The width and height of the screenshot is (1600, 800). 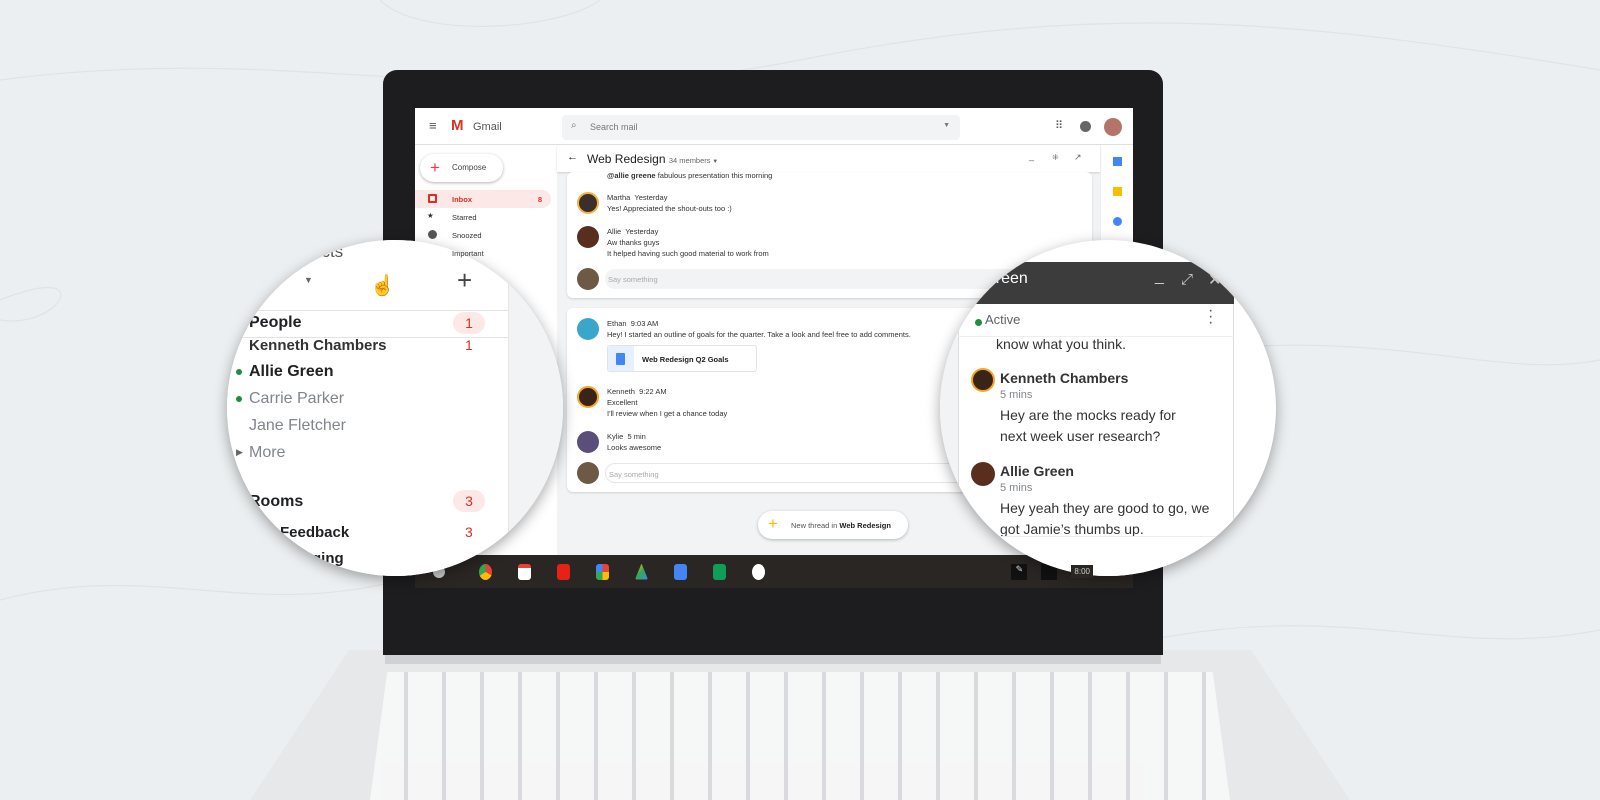 I want to click on nav-inbox: Inbox 8, so click(x=483, y=199).